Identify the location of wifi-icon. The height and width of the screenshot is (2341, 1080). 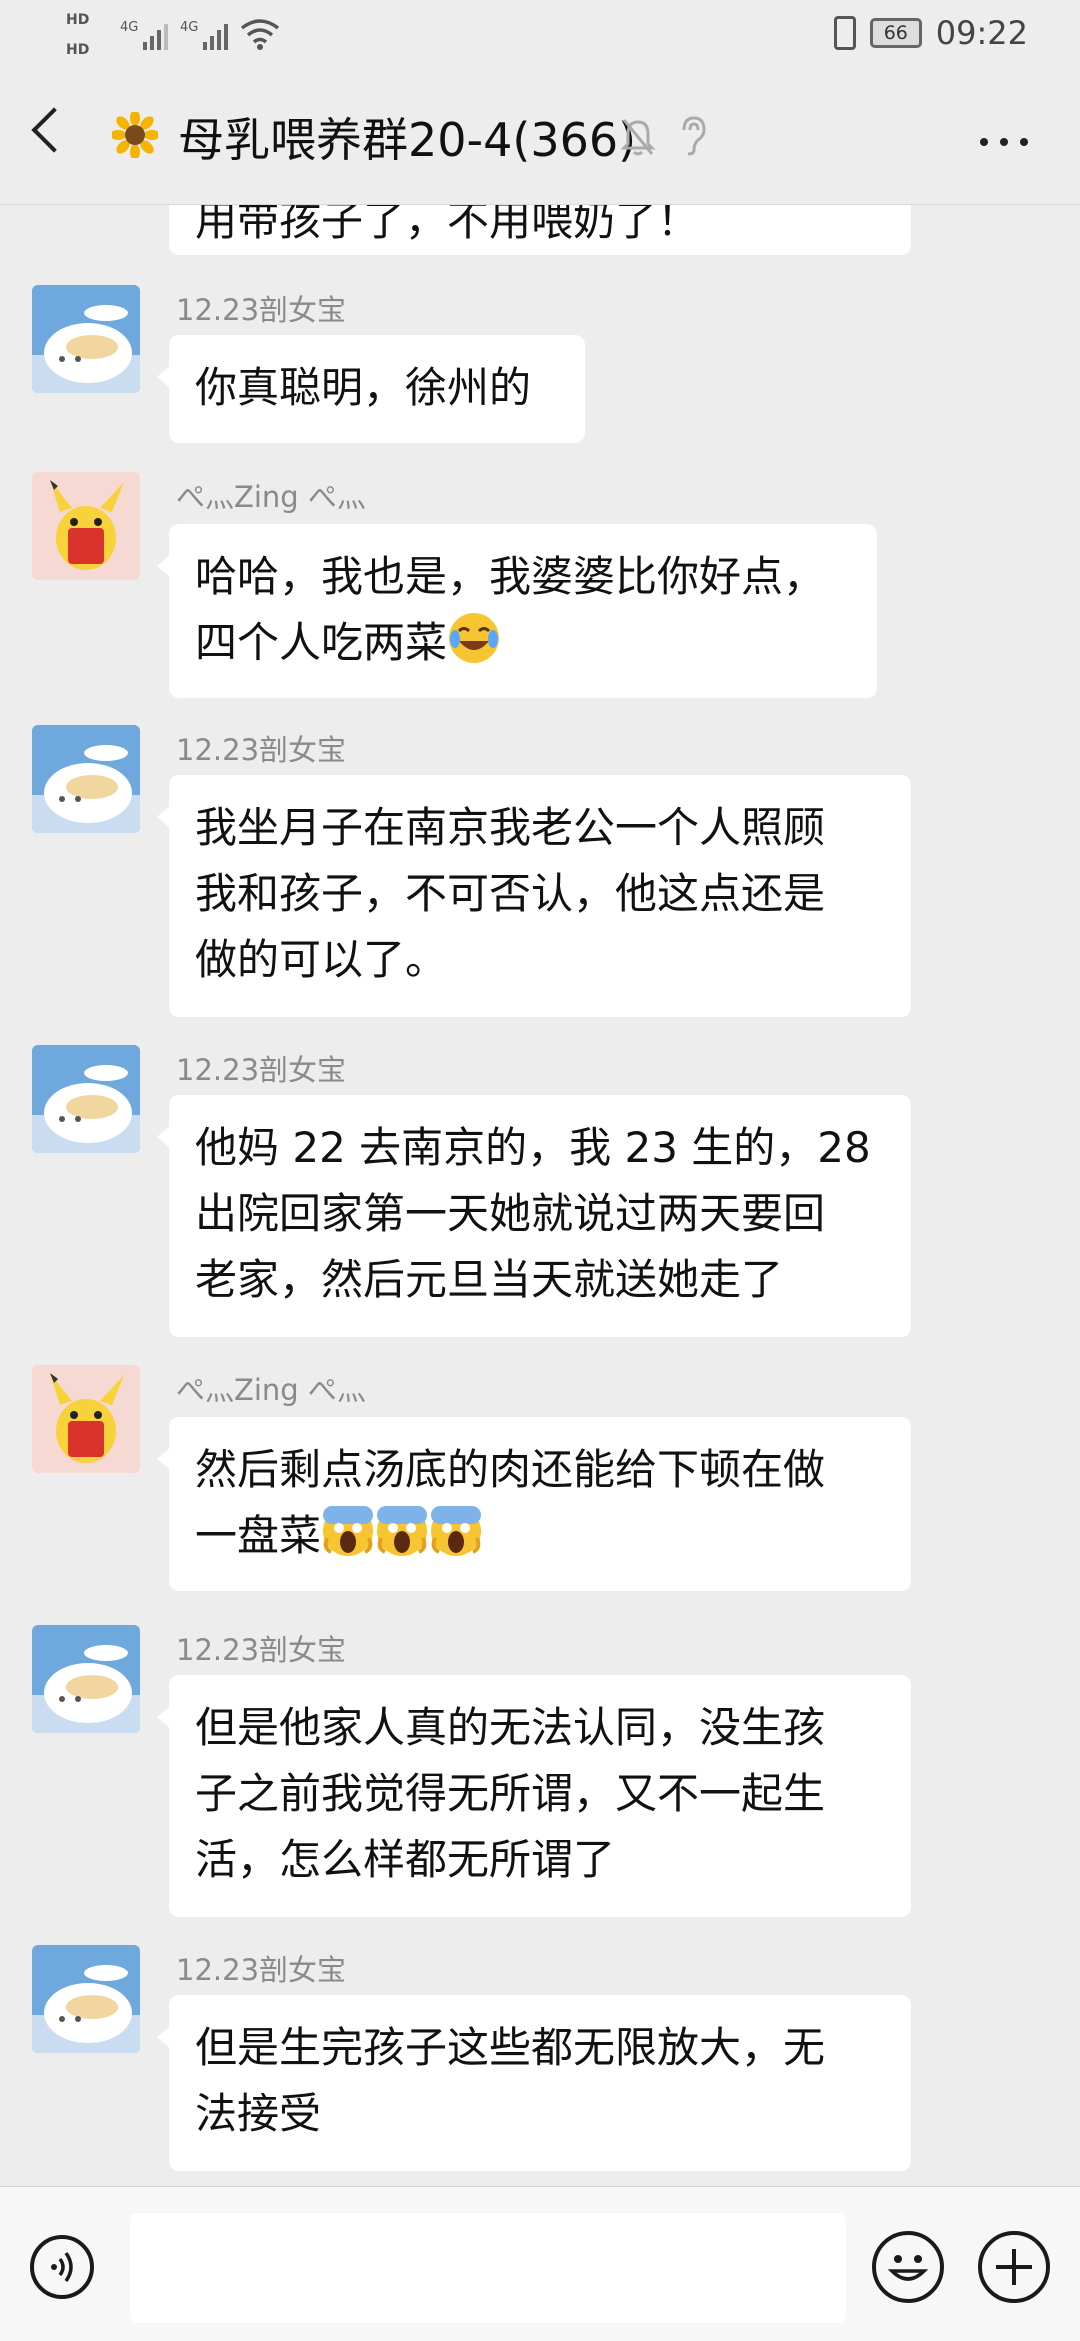
(260, 34).